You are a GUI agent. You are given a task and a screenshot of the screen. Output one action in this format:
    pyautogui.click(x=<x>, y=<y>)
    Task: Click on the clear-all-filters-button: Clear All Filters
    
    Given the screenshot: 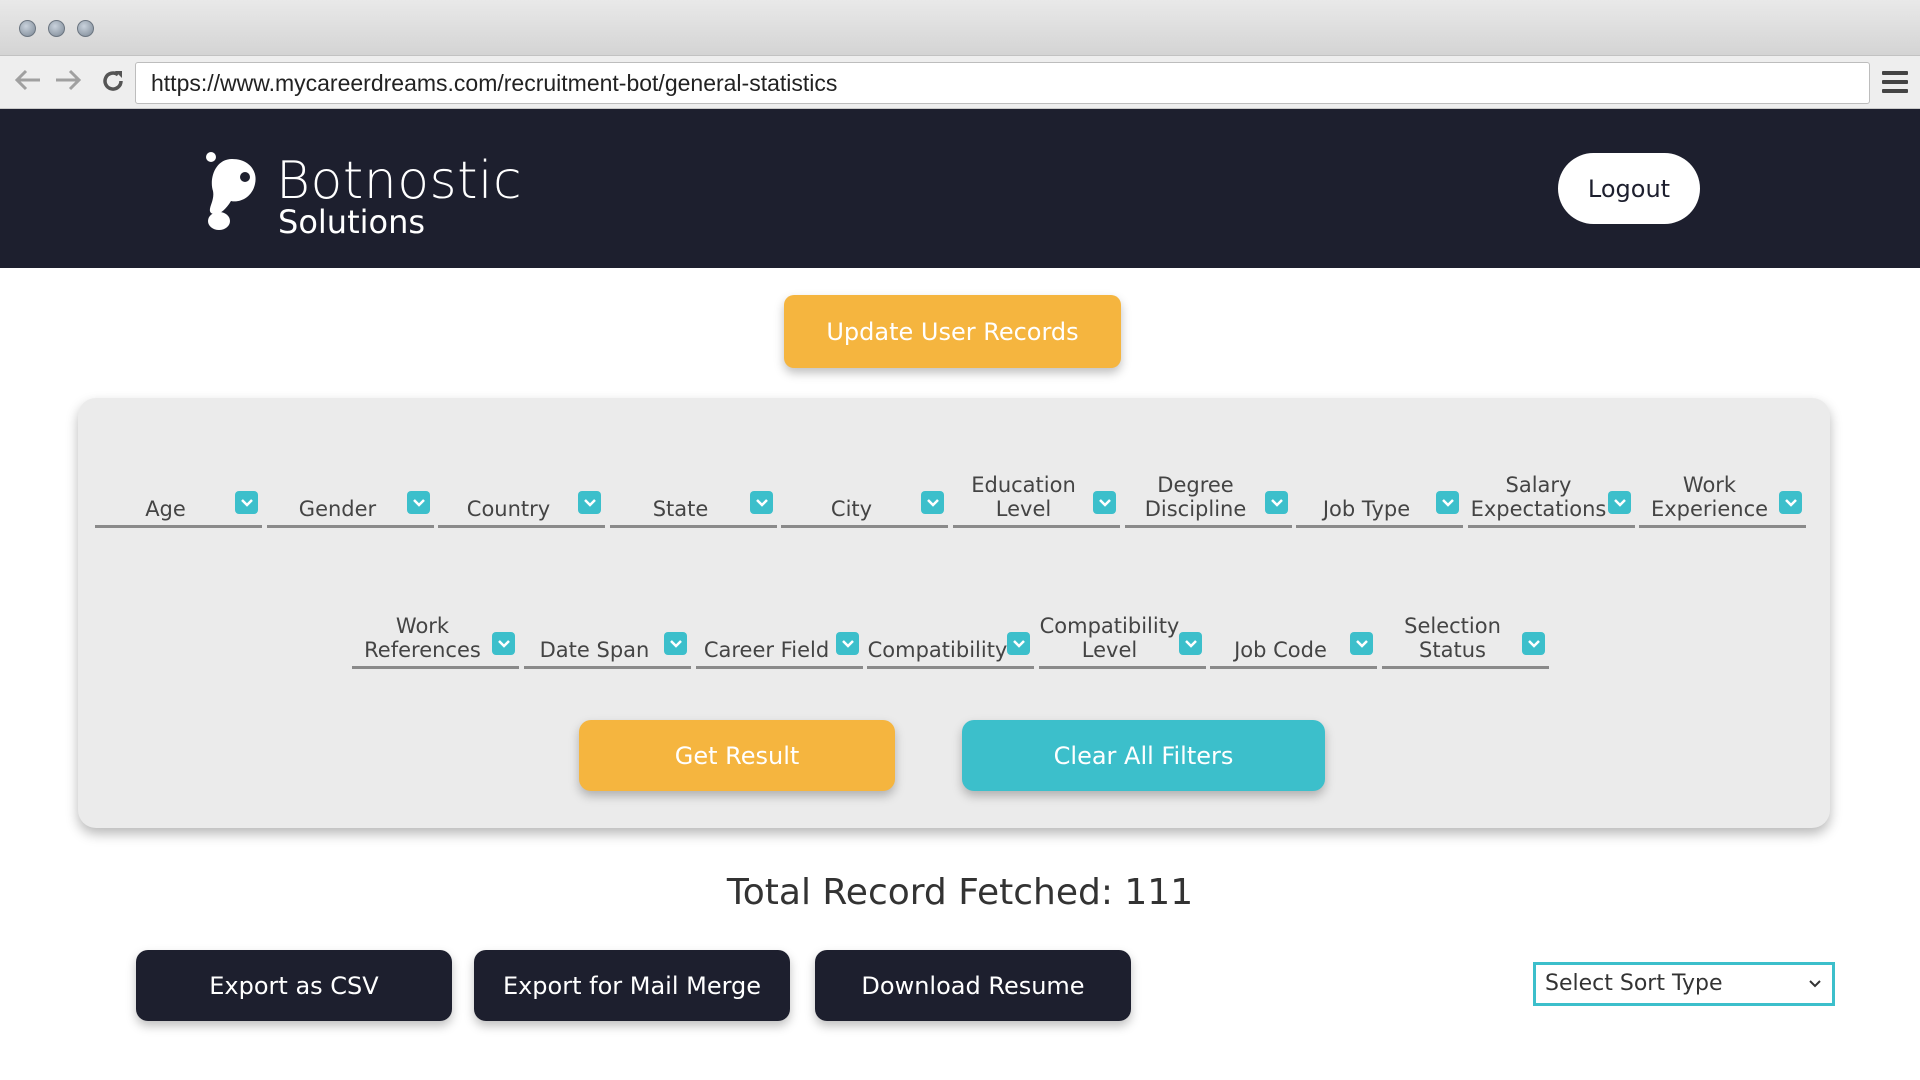 What is the action you would take?
    pyautogui.click(x=1143, y=755)
    